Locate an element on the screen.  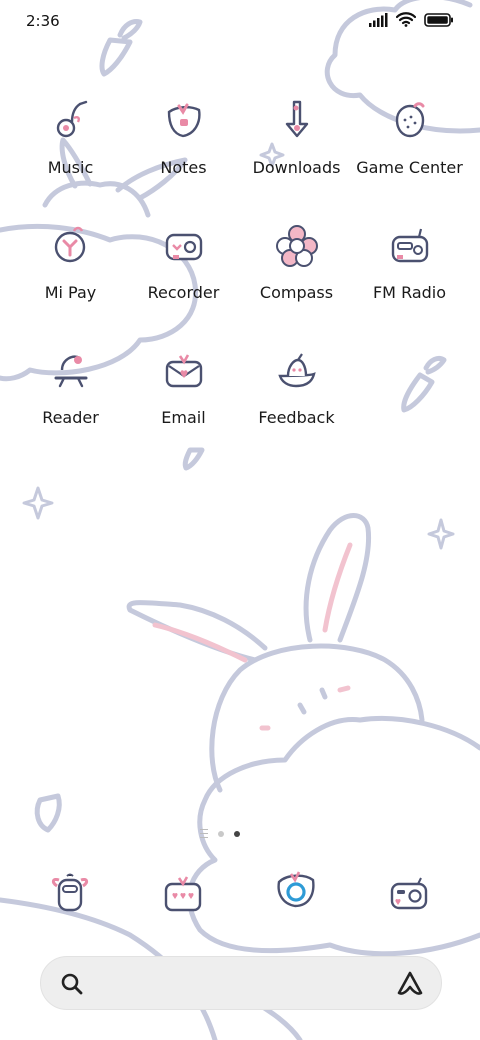
wifi-icon is located at coordinates (406, 19).